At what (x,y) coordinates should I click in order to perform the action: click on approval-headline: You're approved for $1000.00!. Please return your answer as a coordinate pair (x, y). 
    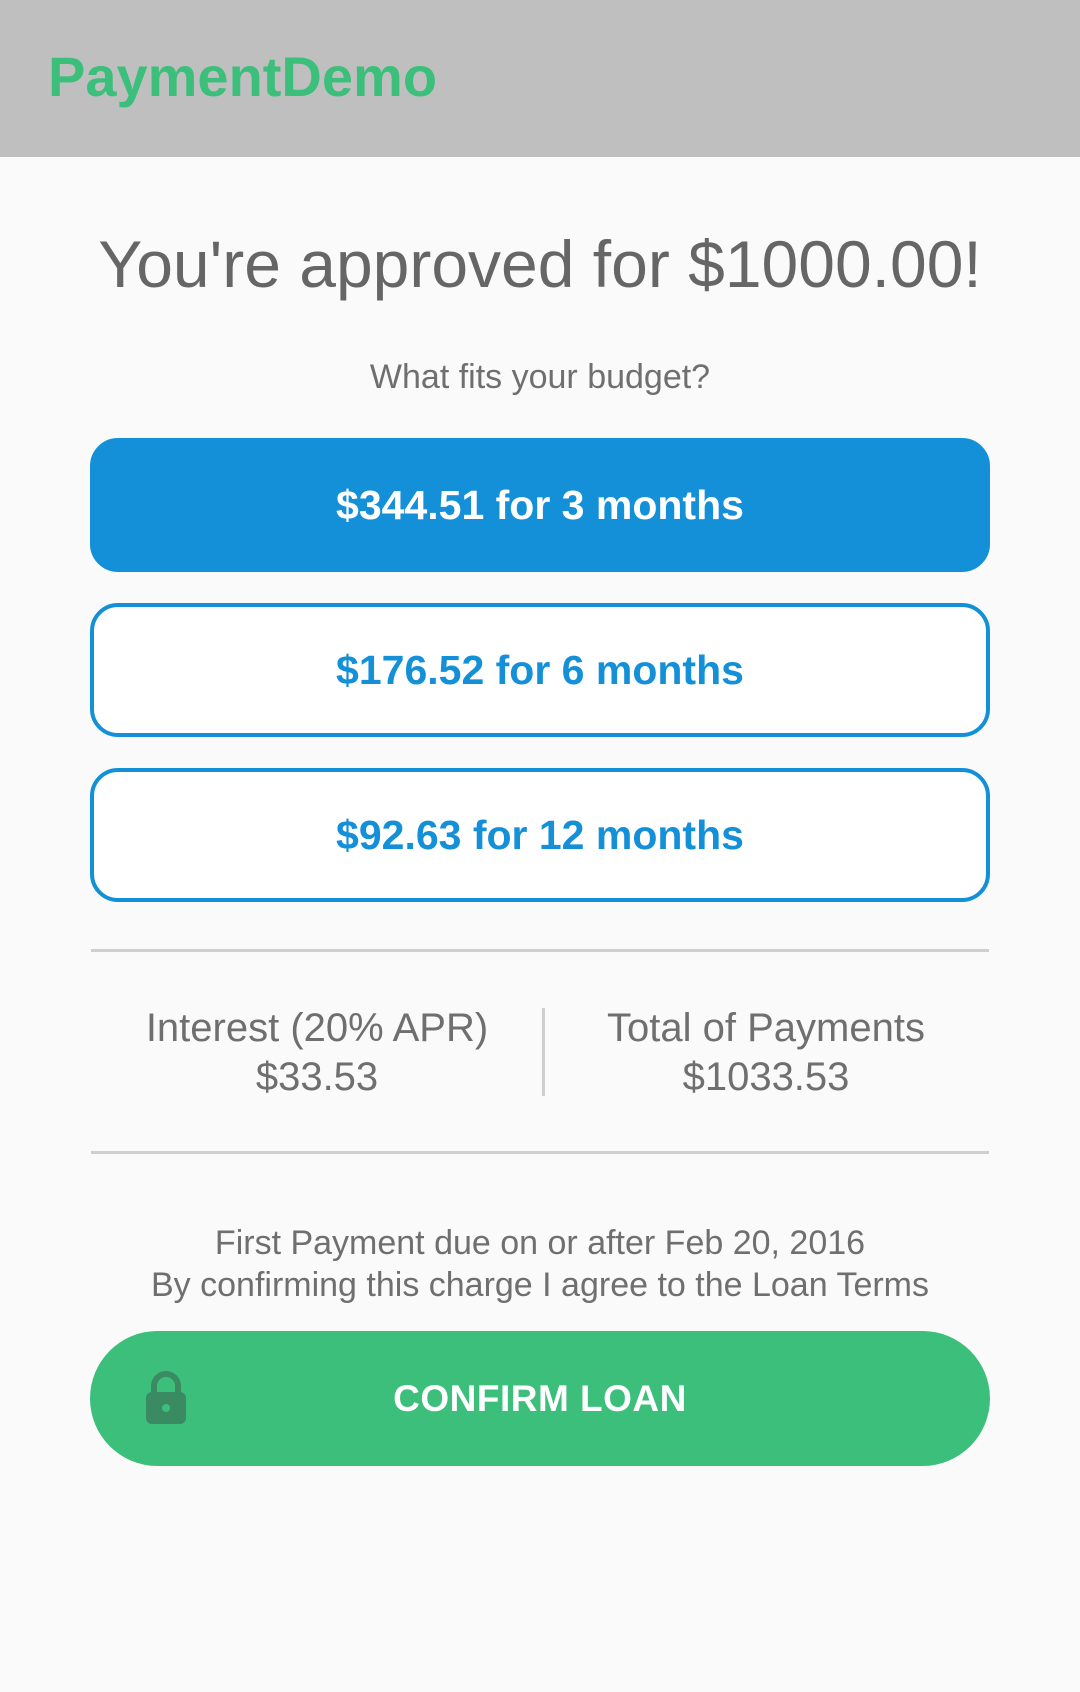
    Looking at the image, I should click on (540, 264).